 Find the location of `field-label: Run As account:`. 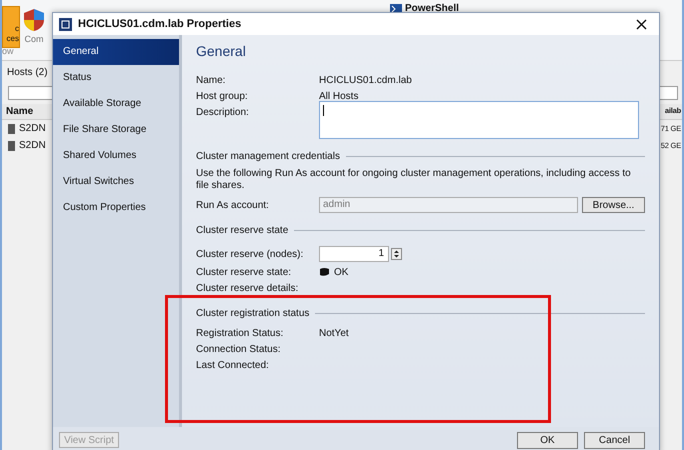

field-label: Run As account: is located at coordinates (233, 205).